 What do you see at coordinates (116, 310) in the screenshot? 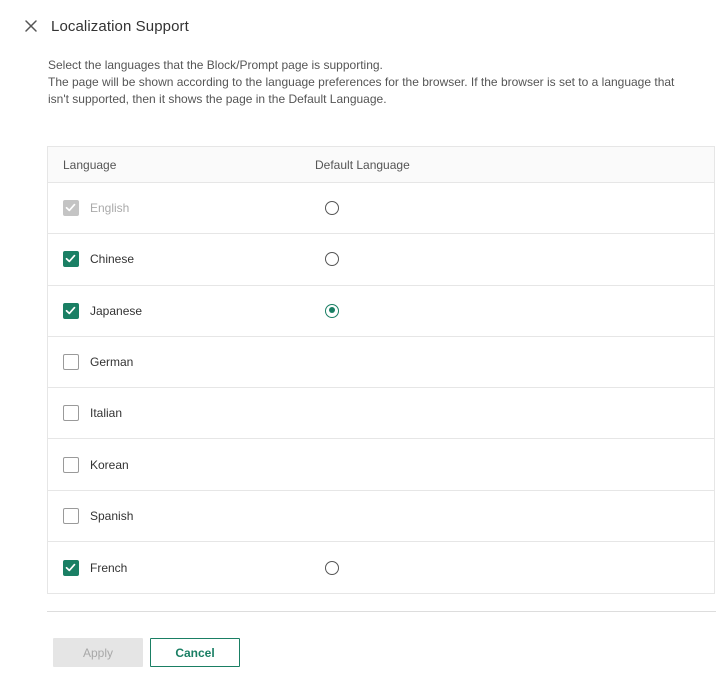
I see `language-label: Japanese` at bounding box center [116, 310].